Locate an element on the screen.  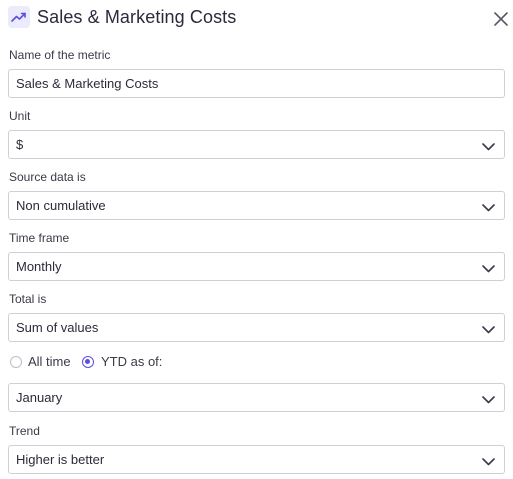
month-select: January is located at coordinates (256, 397).